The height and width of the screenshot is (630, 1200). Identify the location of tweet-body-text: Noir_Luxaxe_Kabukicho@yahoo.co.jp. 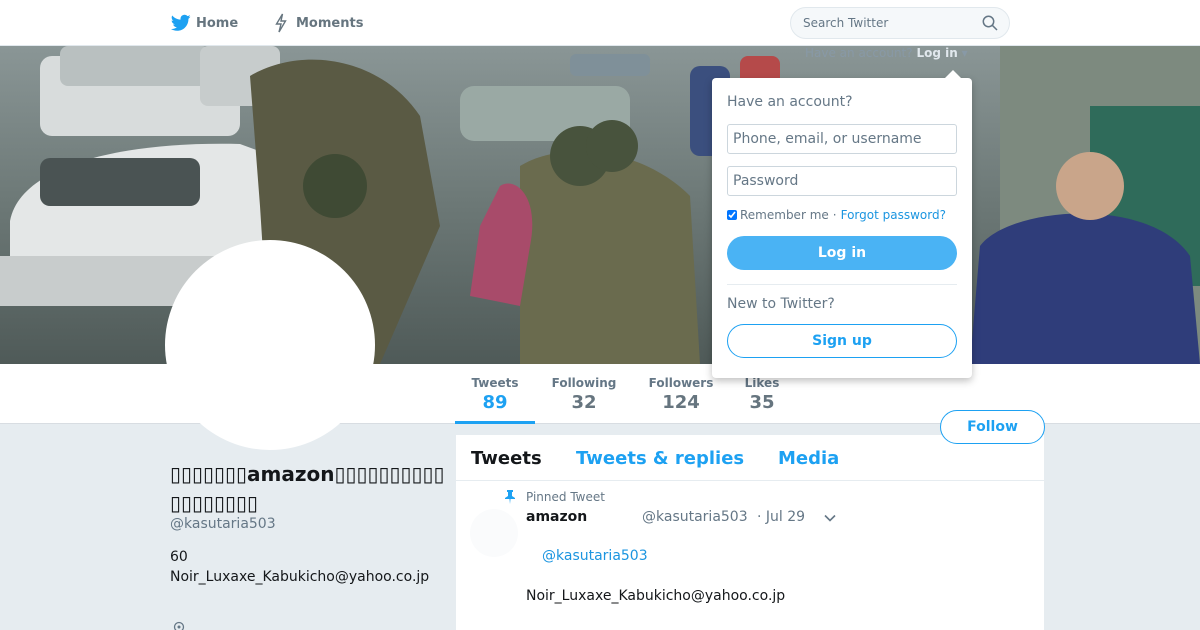
(656, 596).